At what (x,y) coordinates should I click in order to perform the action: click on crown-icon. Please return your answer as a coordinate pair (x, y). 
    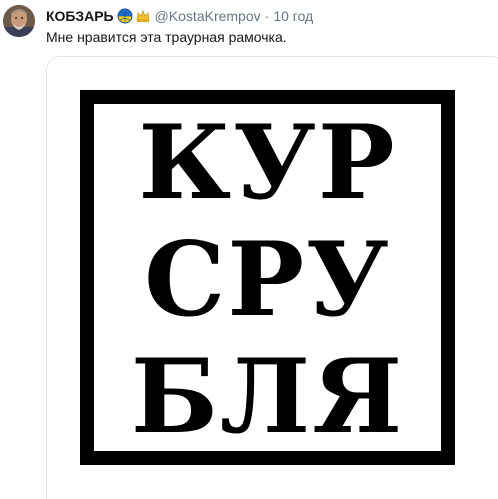
    Looking at the image, I should click on (143, 16).